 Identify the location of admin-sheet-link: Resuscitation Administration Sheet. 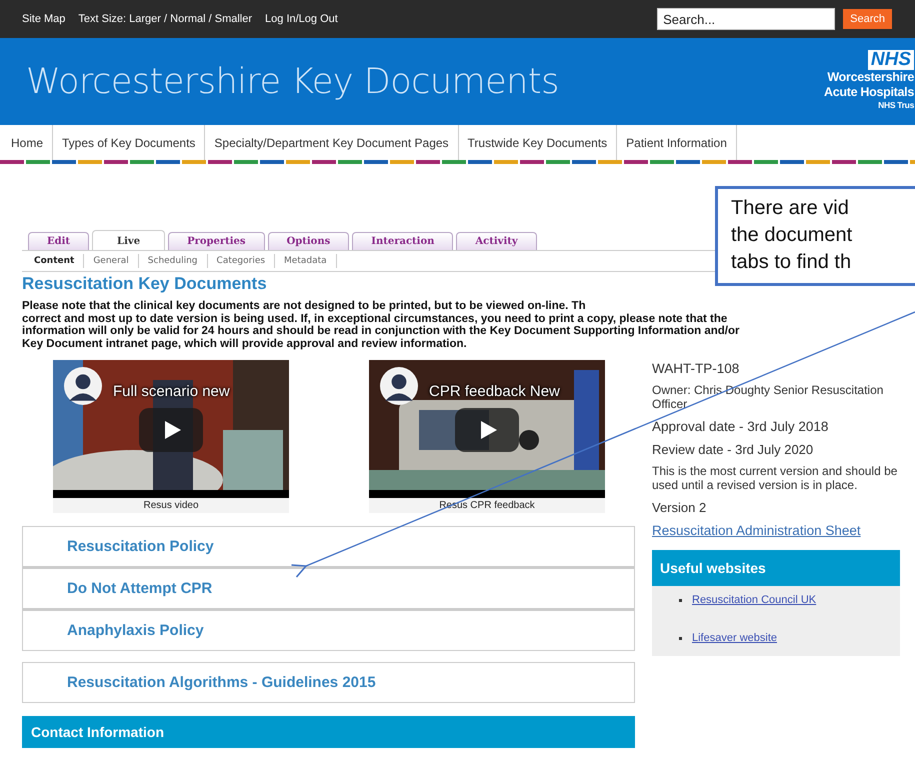
(776, 530).